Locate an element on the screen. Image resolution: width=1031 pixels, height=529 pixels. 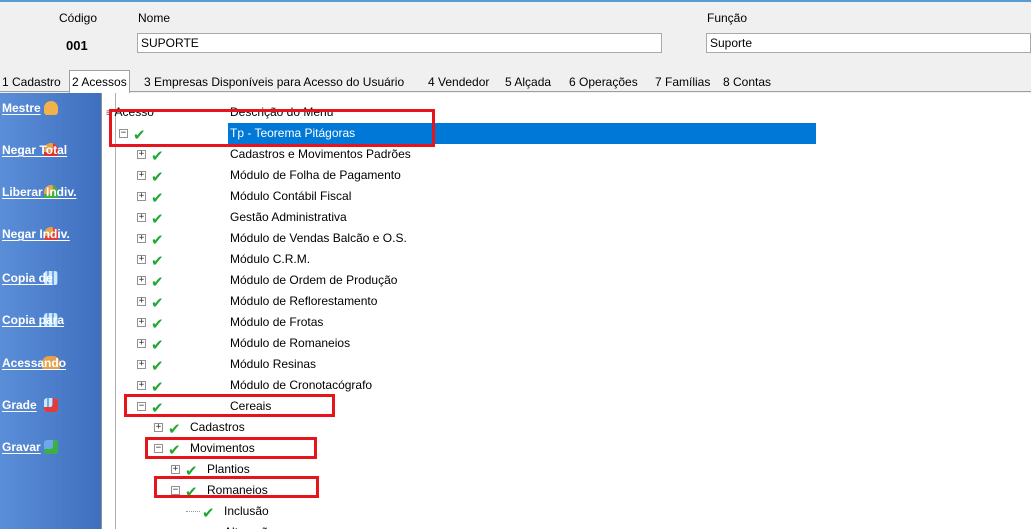
tab-acessos: 2 Acessos is located at coordinates (99, 81).